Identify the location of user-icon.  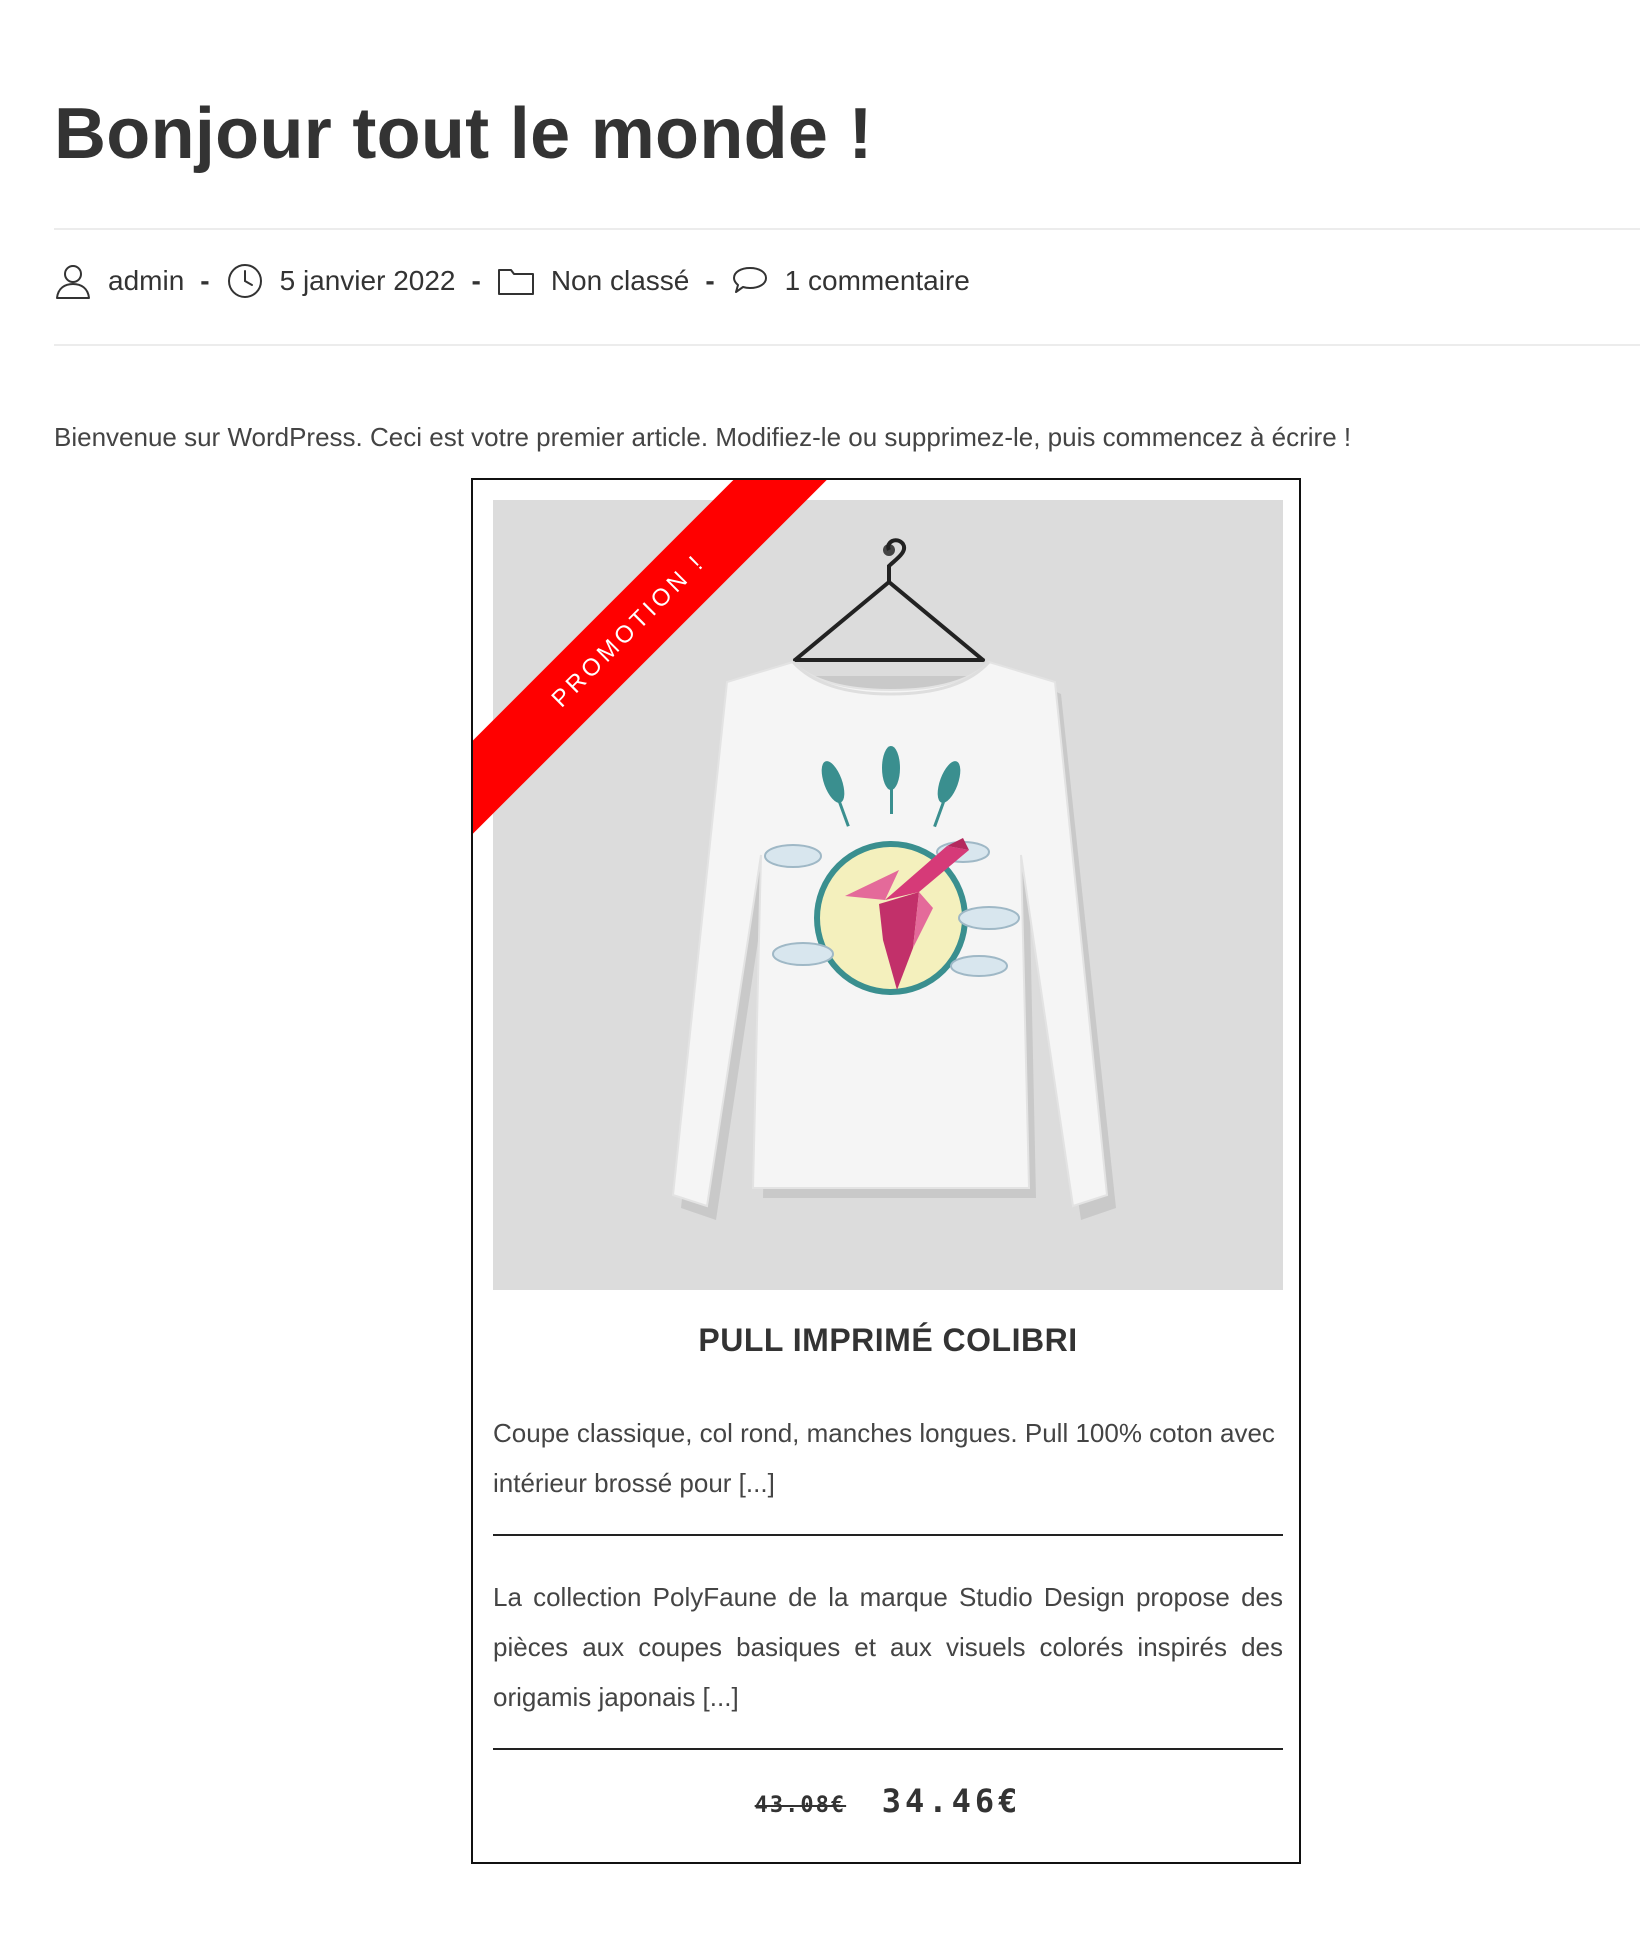
(73, 281).